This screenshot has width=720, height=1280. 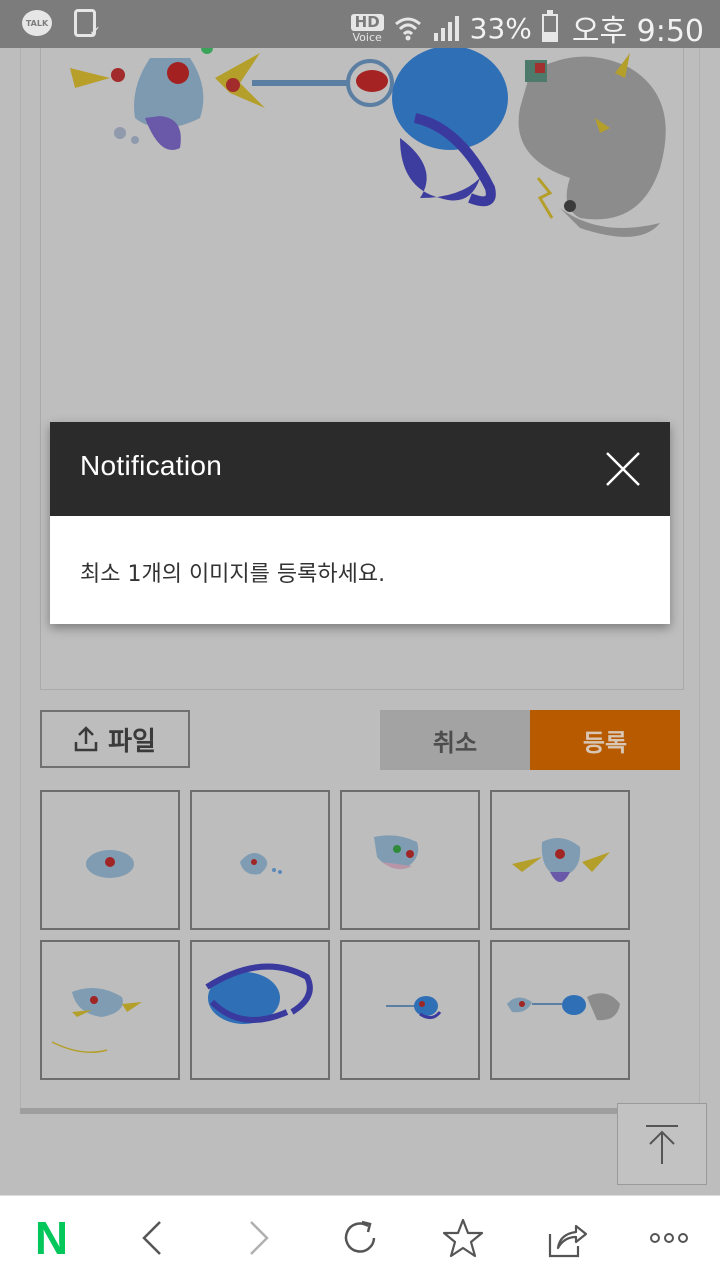 I want to click on notification-title: Notification, so click(x=151, y=465).